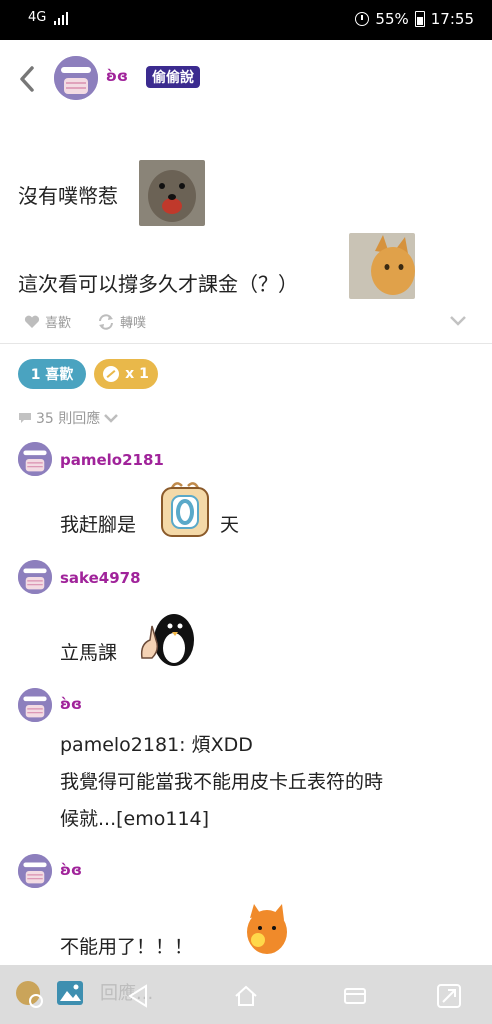 Image resolution: width=492 pixels, height=1024 pixels. I want to click on replurk-icon, so click(106, 321).